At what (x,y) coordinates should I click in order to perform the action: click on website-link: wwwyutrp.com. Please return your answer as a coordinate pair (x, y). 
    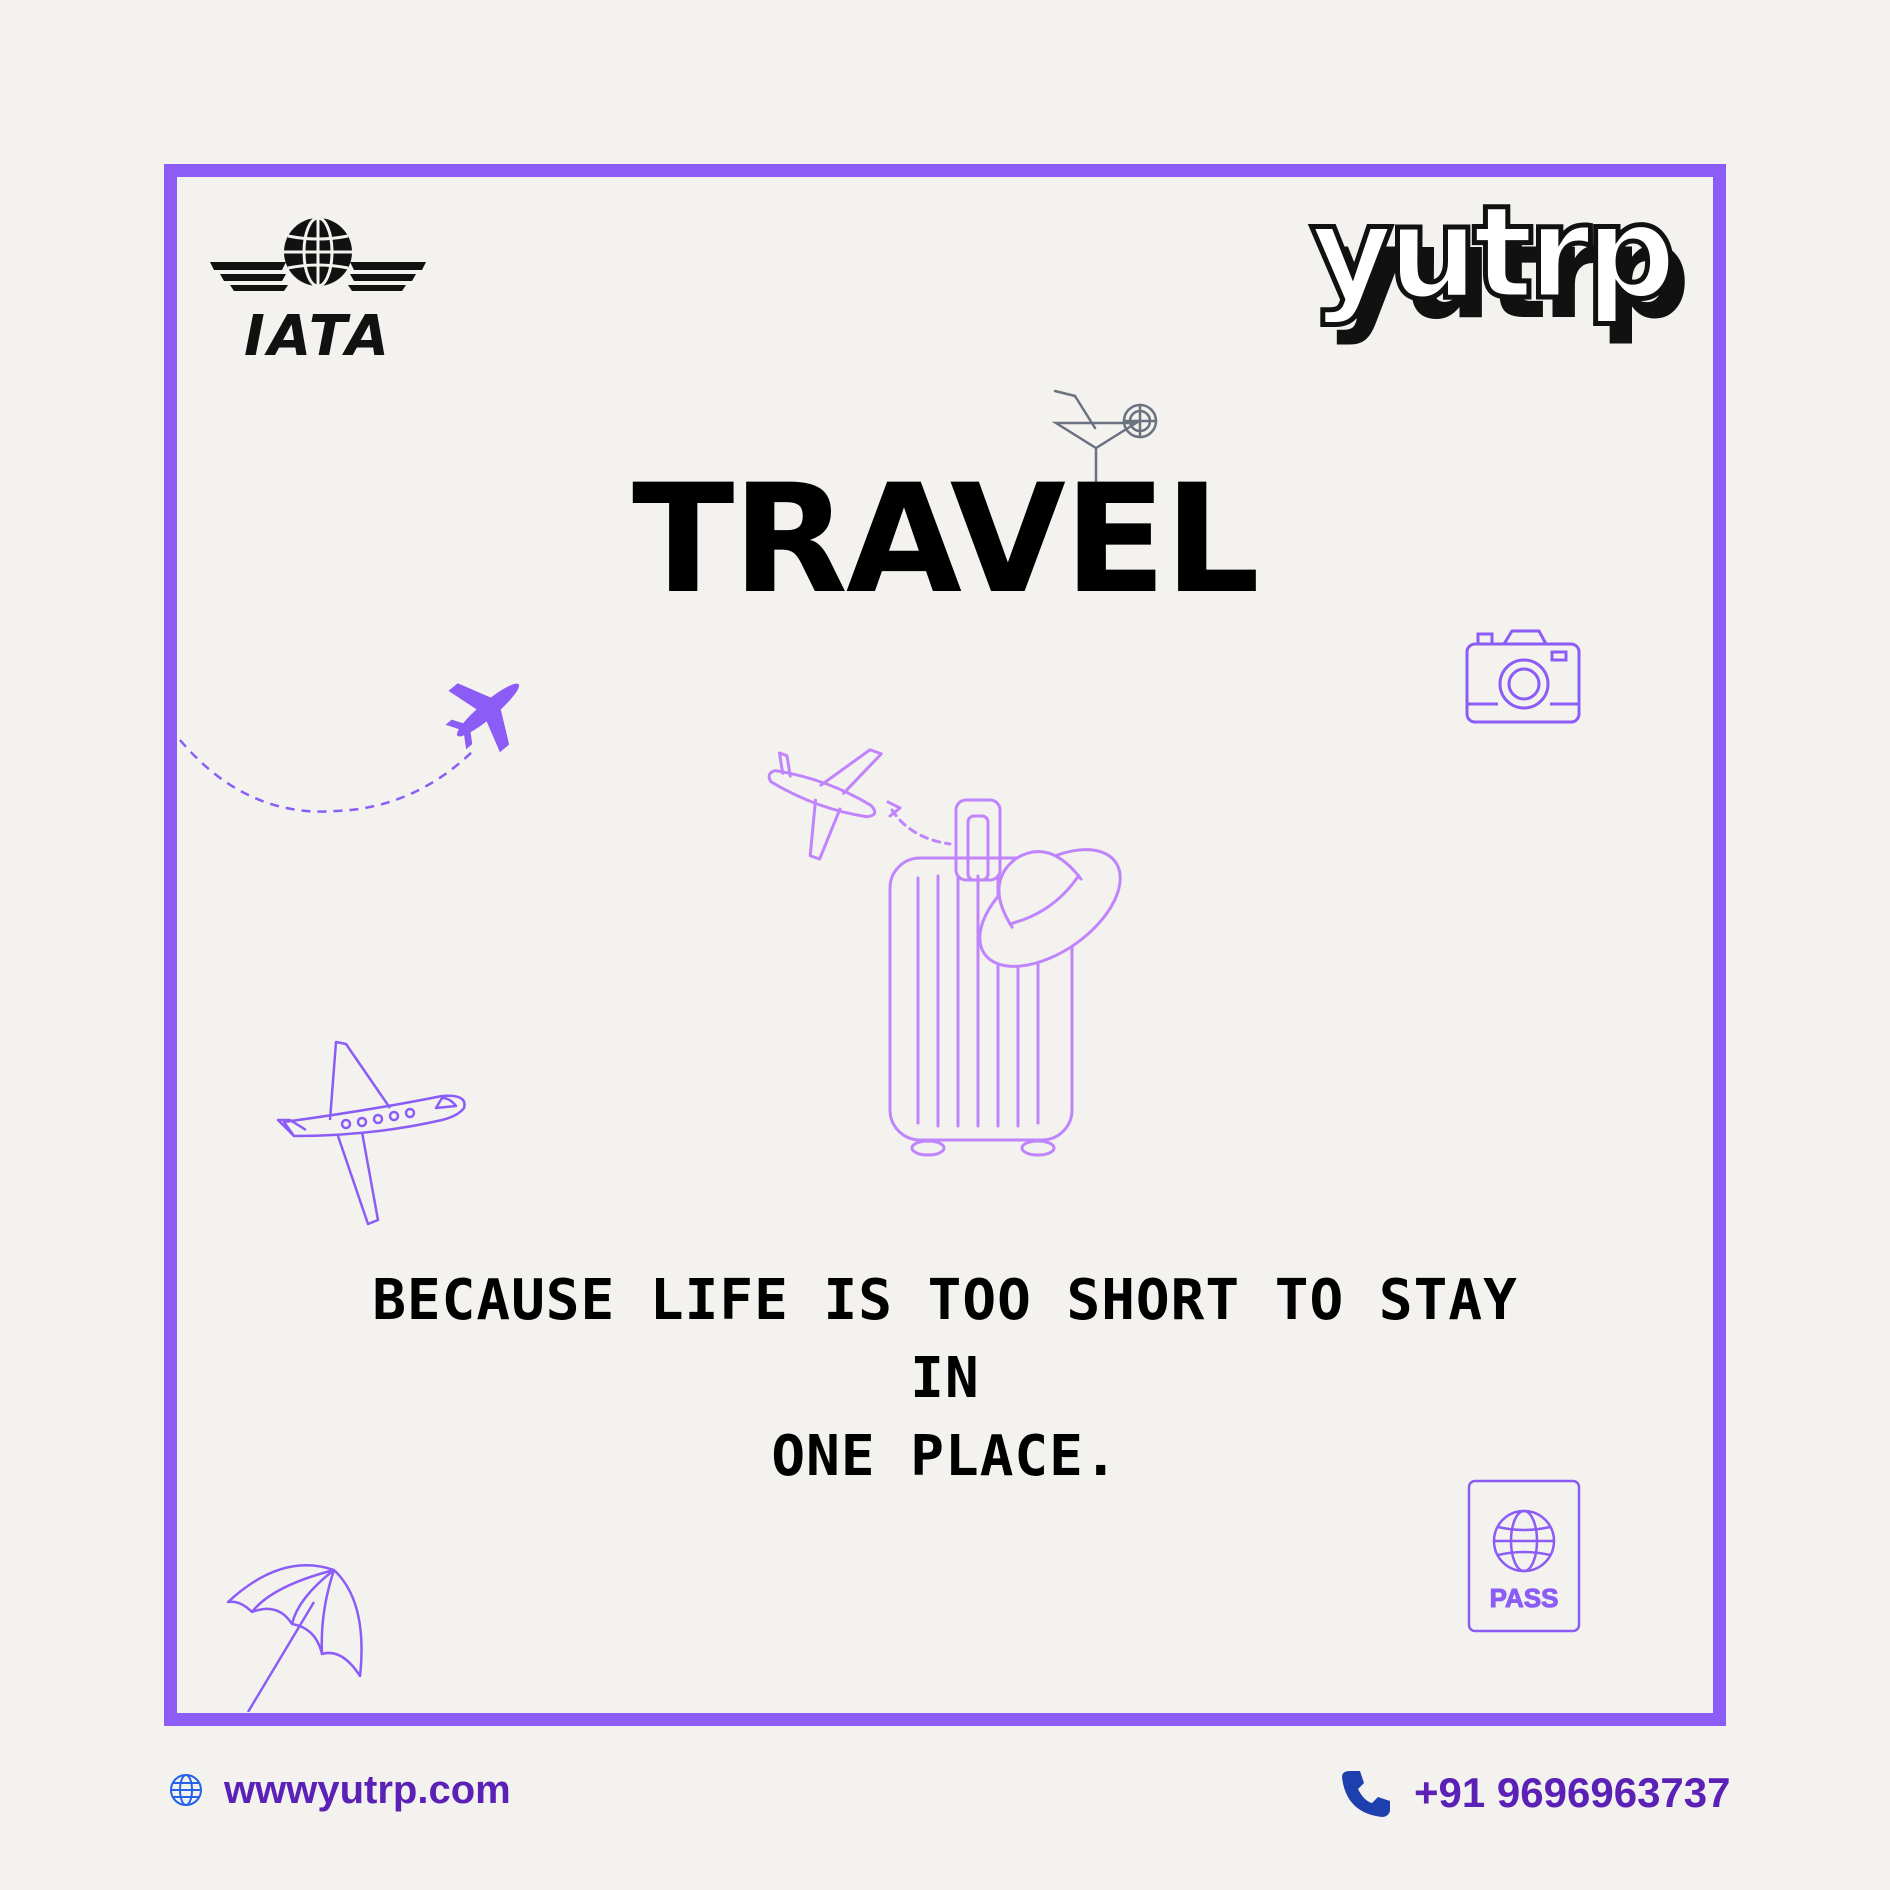
    Looking at the image, I should click on (339, 1790).